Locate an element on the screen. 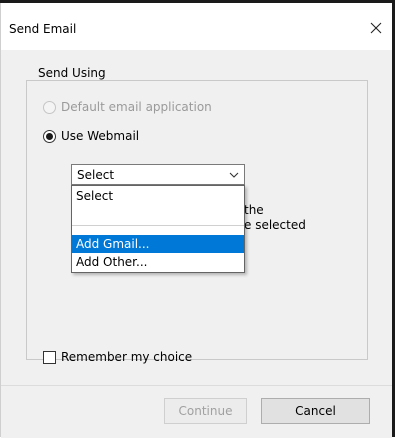 The height and width of the screenshot is (438, 395). continue-button: Continue is located at coordinates (205, 411).